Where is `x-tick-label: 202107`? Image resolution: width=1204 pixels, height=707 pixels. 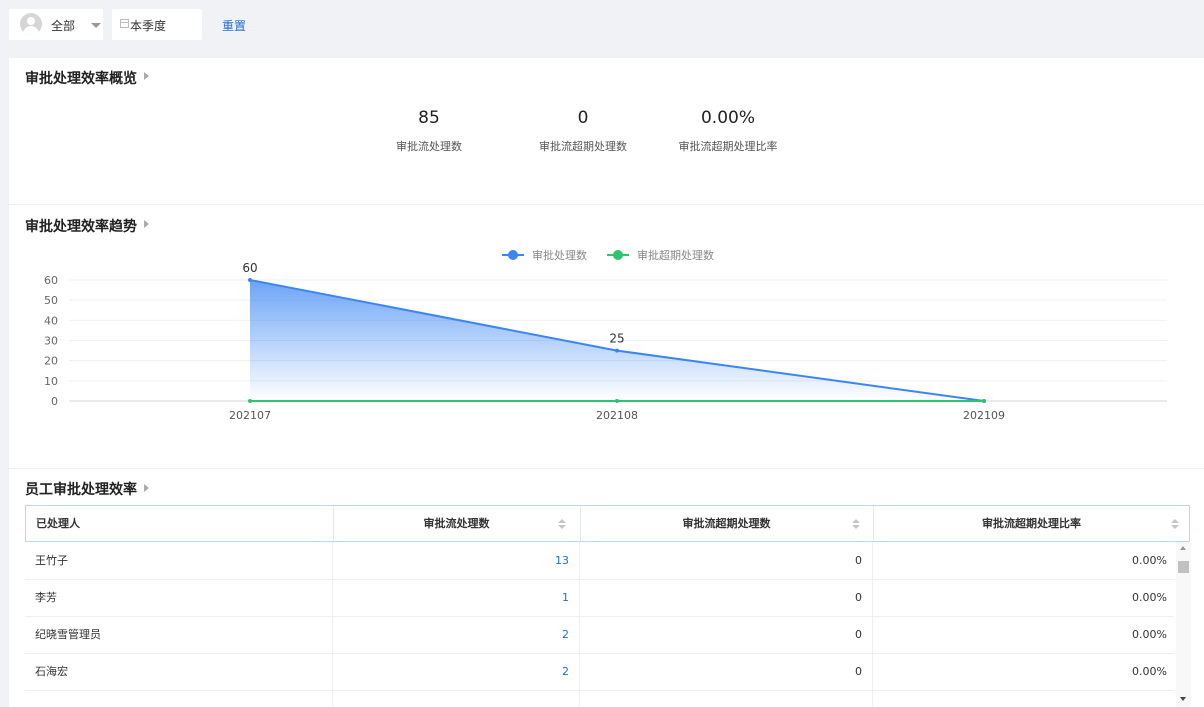 x-tick-label: 202107 is located at coordinates (250, 415).